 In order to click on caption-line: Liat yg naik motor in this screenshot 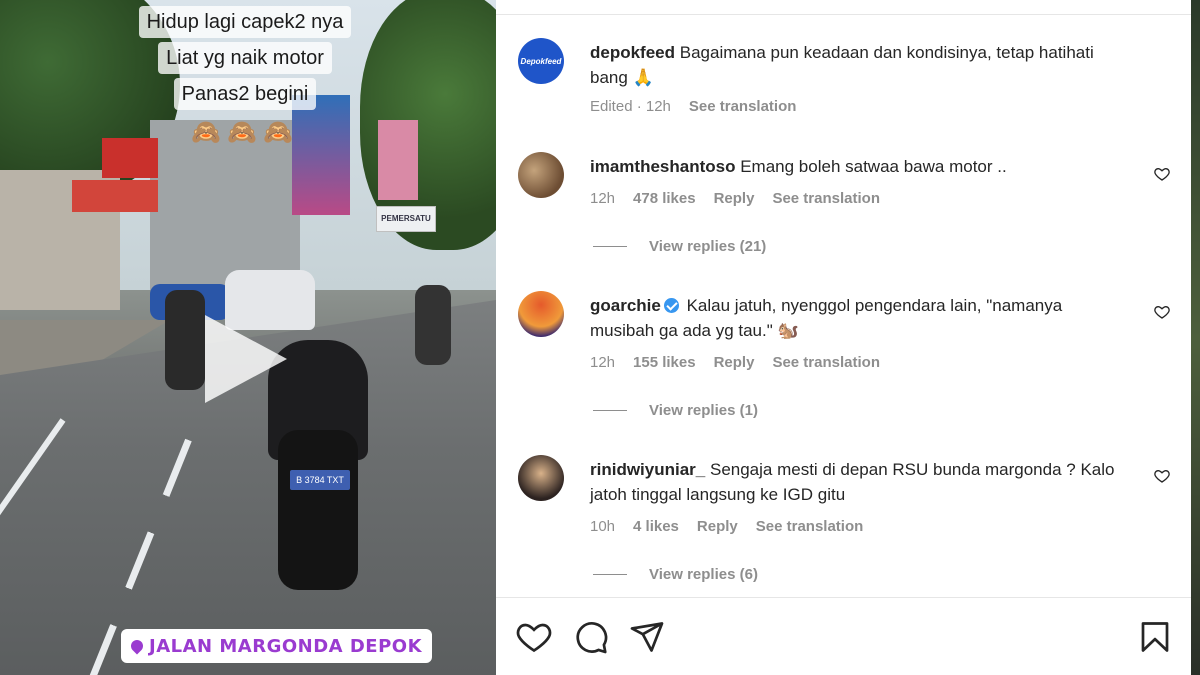, I will do `click(245, 58)`.